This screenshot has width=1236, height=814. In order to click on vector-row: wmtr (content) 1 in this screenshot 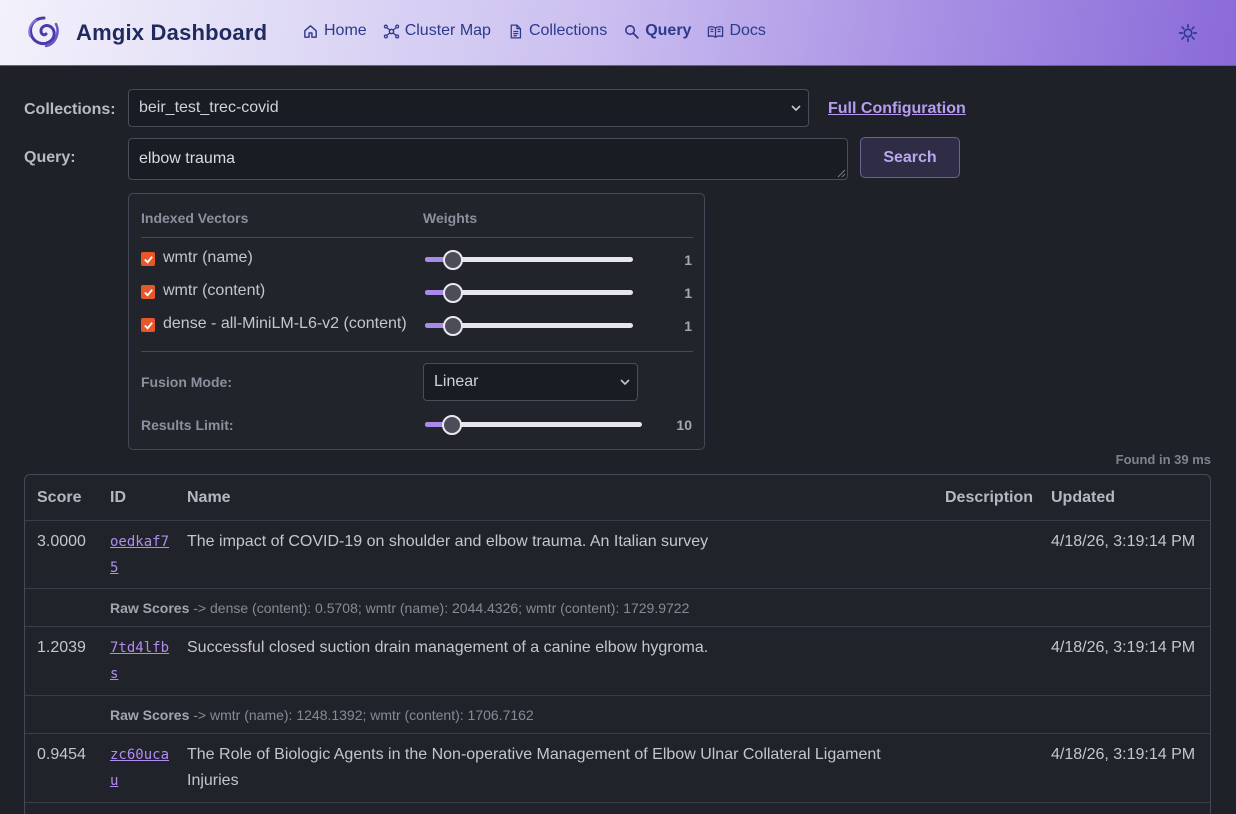, I will do `click(417, 293)`.